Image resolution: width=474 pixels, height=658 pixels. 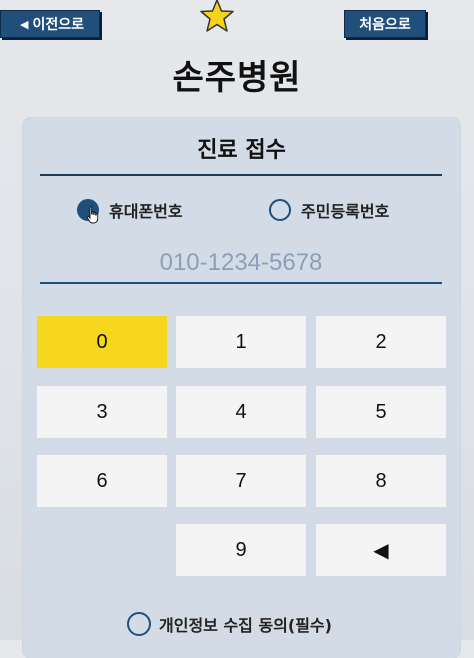 What do you see at coordinates (139, 624) in the screenshot?
I see `consent-radio-button` at bounding box center [139, 624].